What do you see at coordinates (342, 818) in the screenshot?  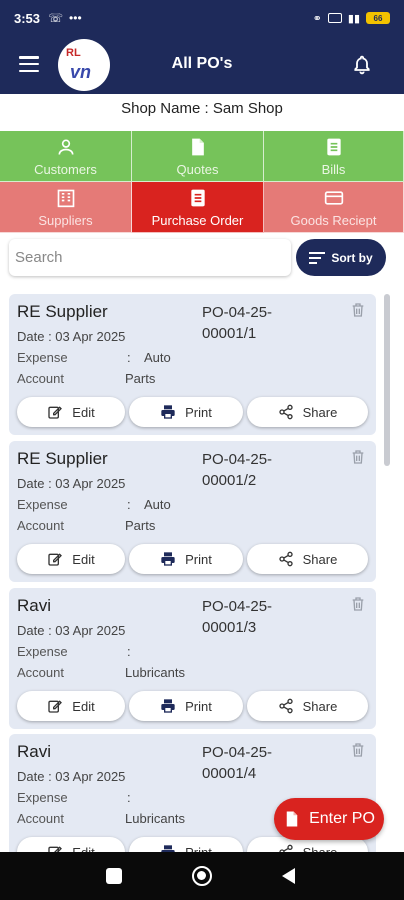 I see `enter-po-label: Enter PO` at bounding box center [342, 818].